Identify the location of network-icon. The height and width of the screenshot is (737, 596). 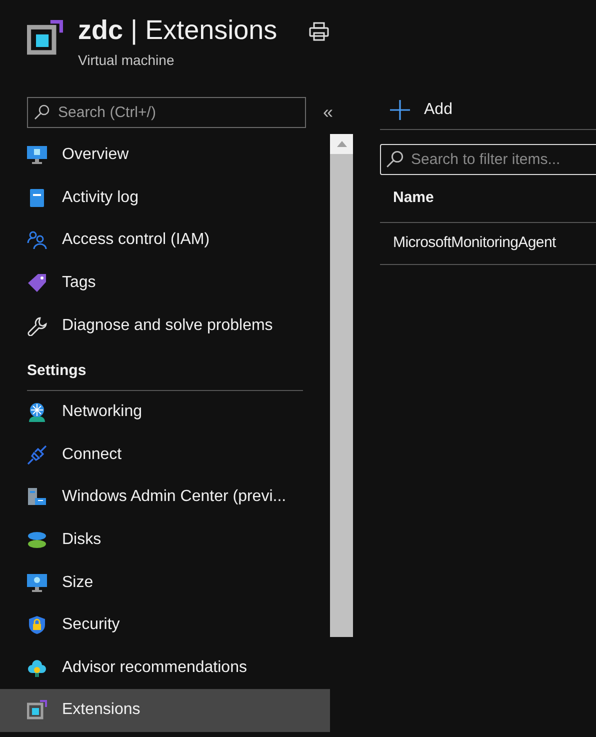
(37, 412).